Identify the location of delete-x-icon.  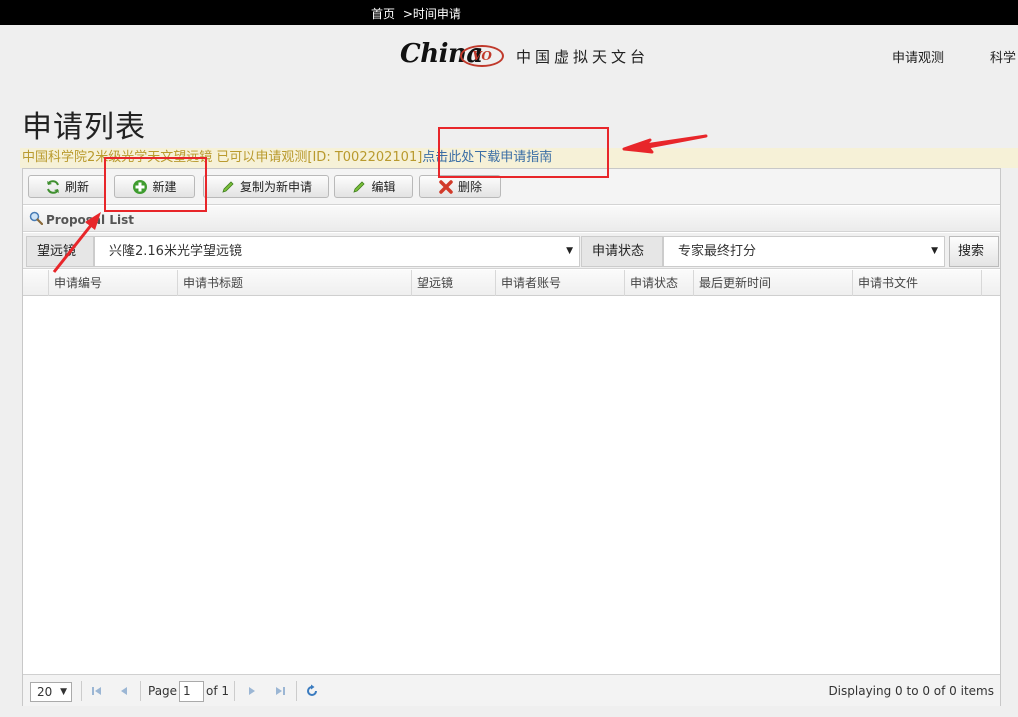
(446, 187).